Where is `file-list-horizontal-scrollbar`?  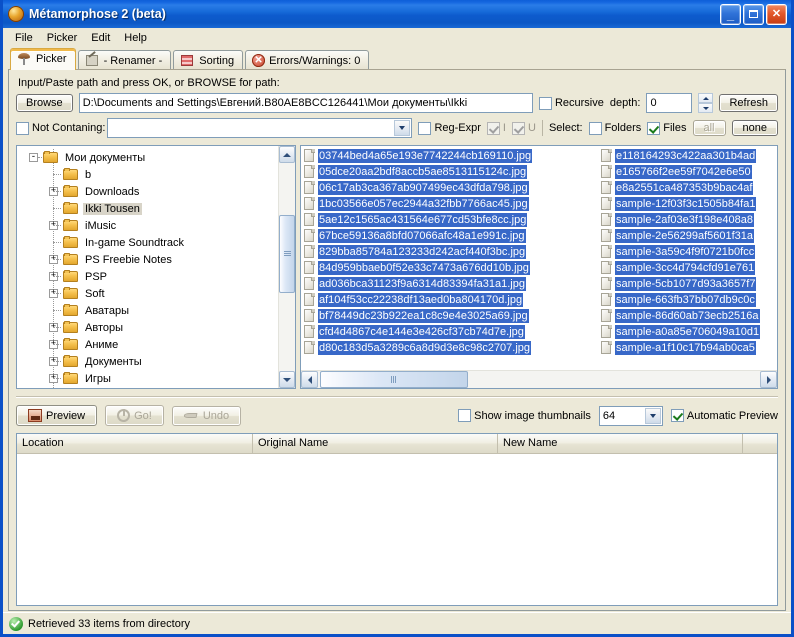
file-list-horizontal-scrollbar is located at coordinates (539, 379).